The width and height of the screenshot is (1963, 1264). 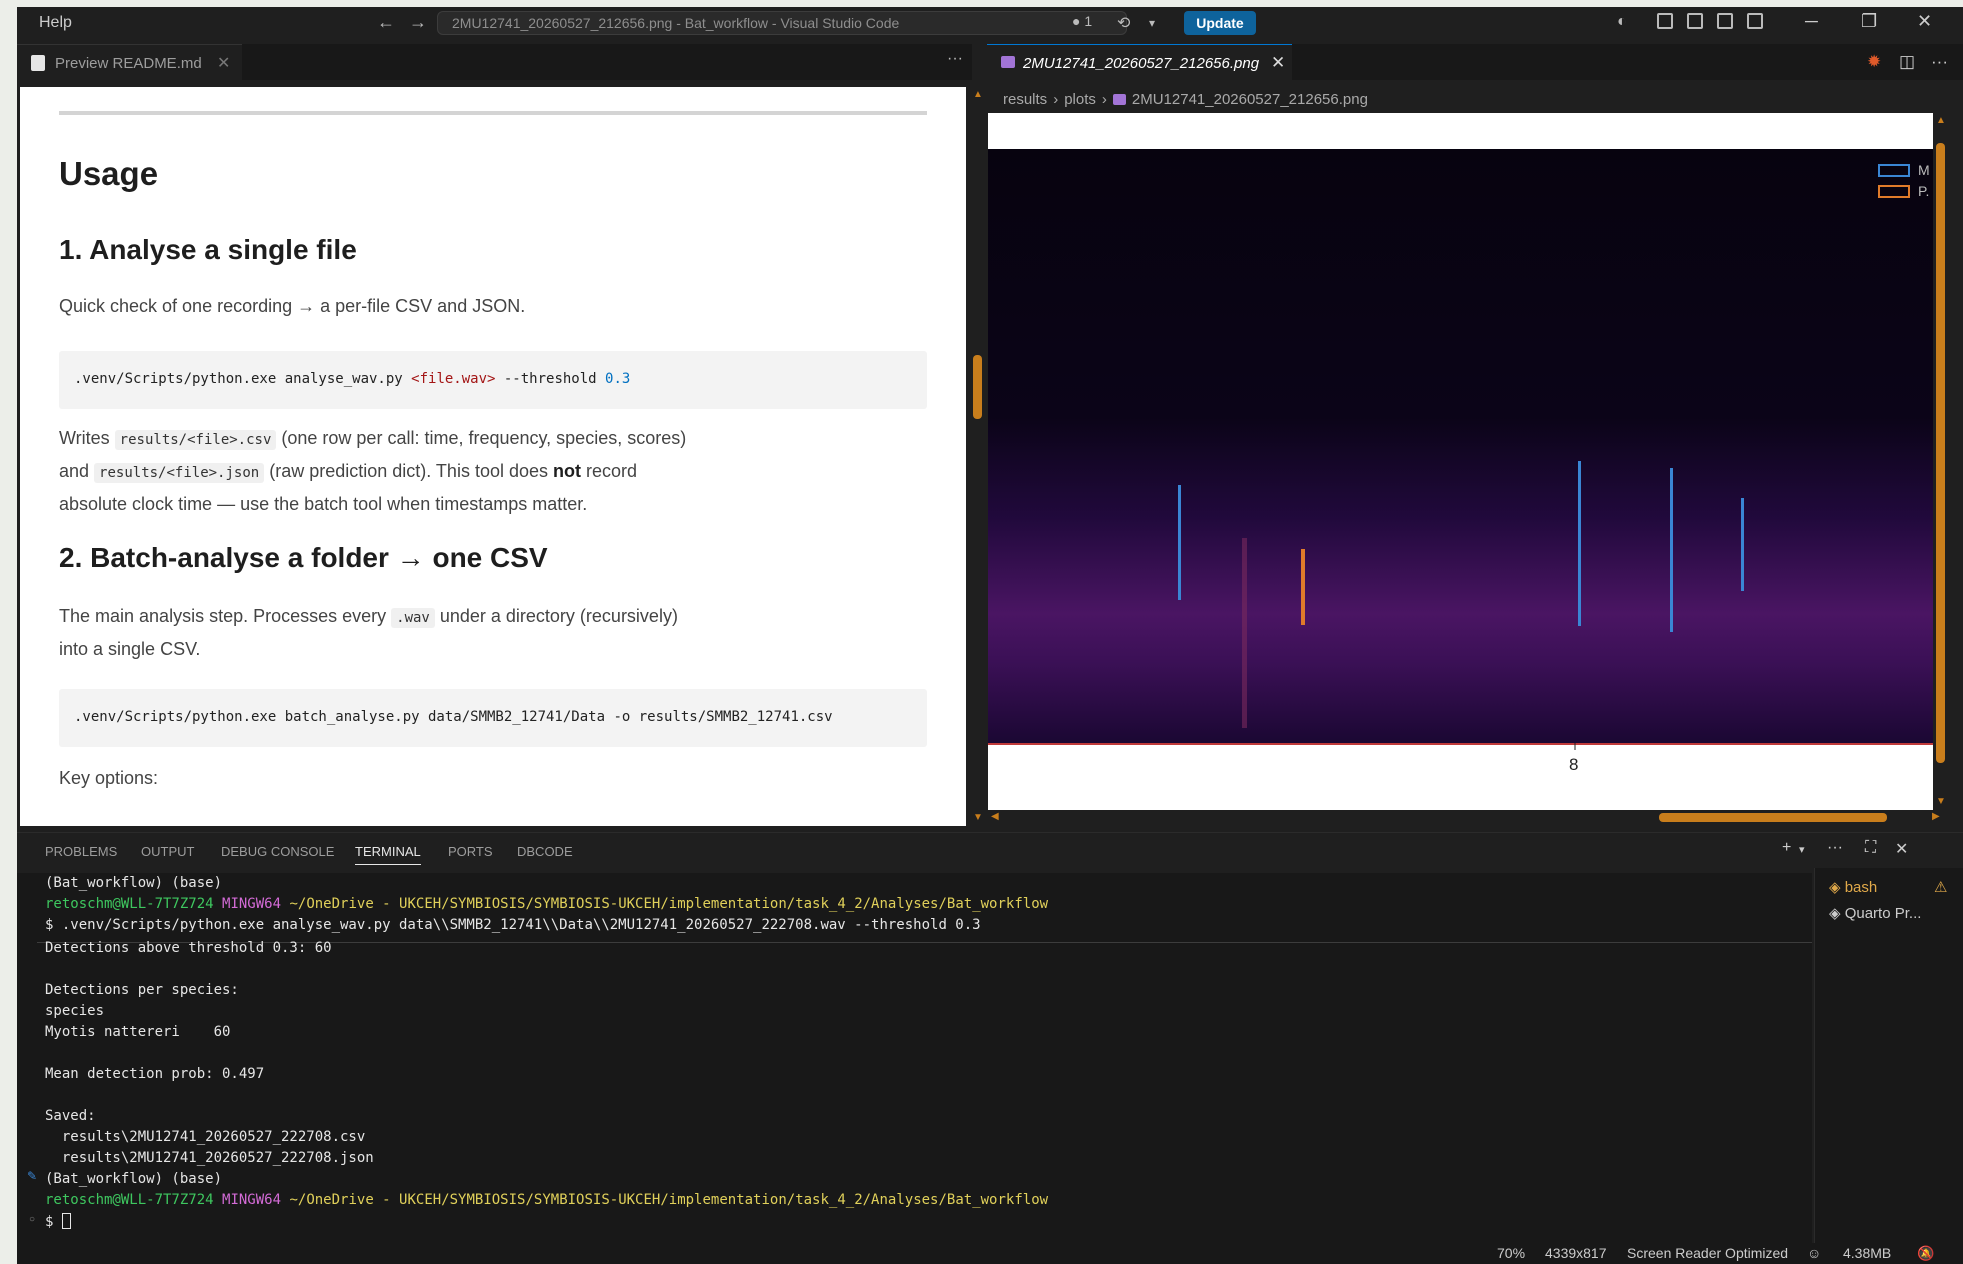 I want to click on close-window-icon: ✕, so click(x=1924, y=21).